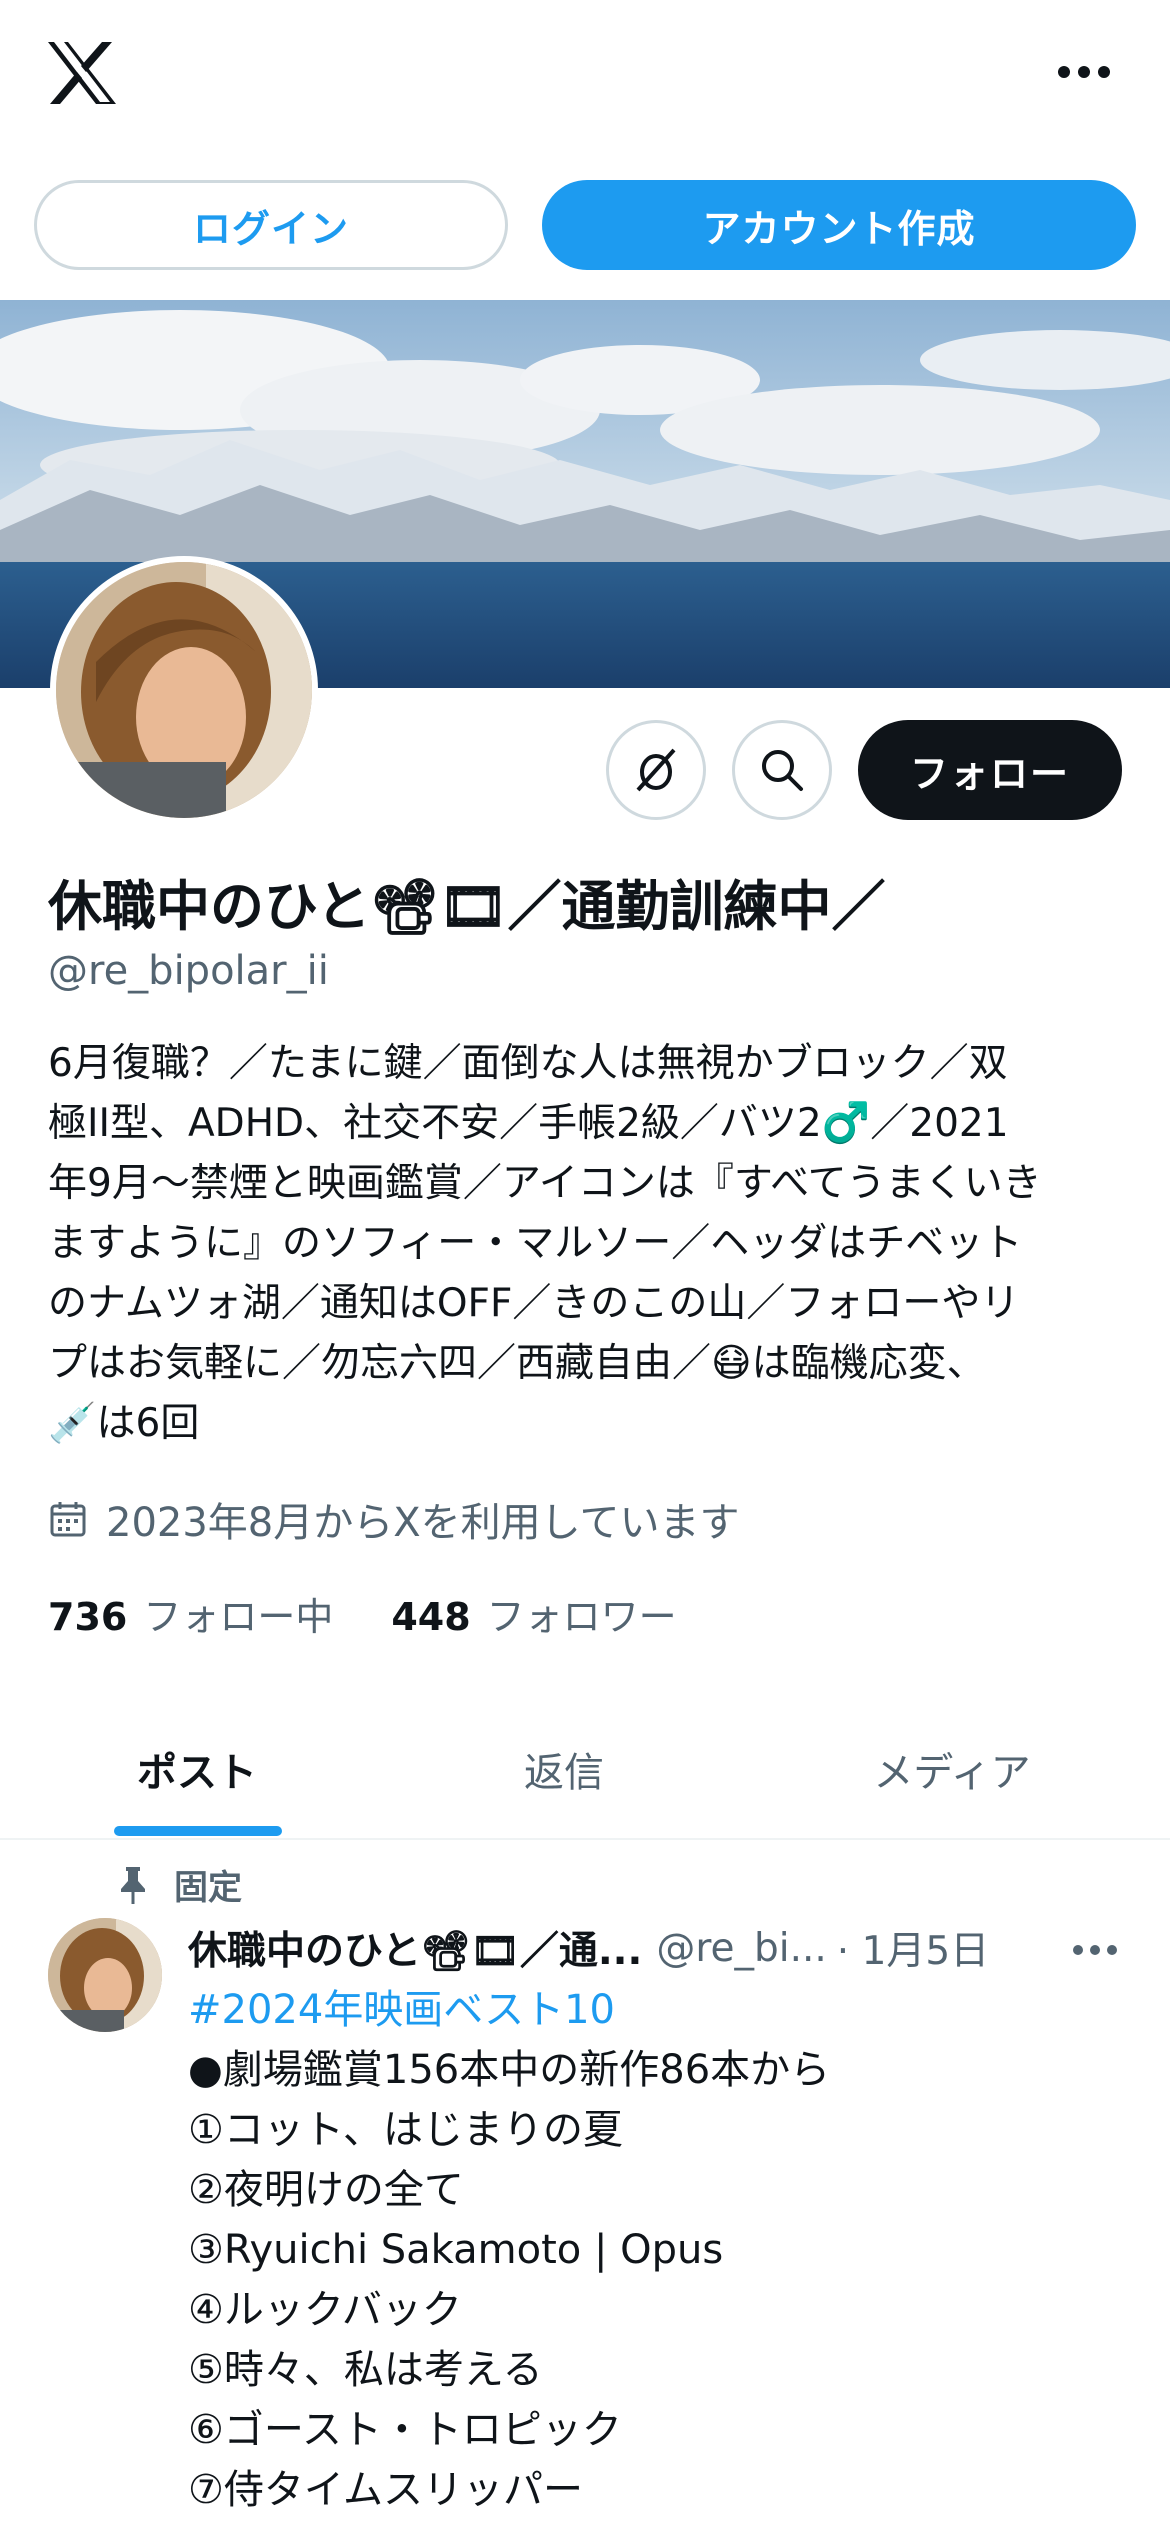 The height and width of the screenshot is (2532, 1170). What do you see at coordinates (271, 225) in the screenshot?
I see `login-button: ログイン` at bounding box center [271, 225].